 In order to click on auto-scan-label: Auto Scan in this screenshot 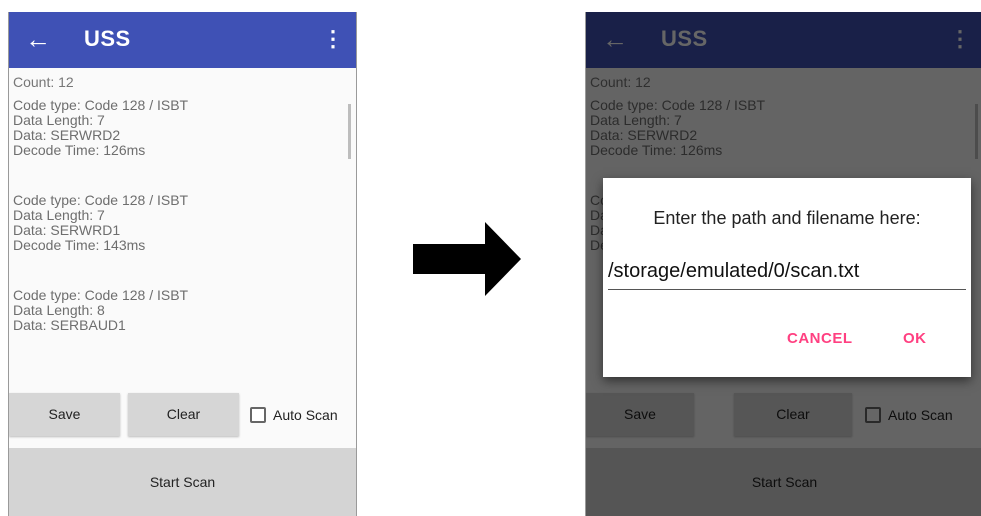, I will do `click(305, 415)`.